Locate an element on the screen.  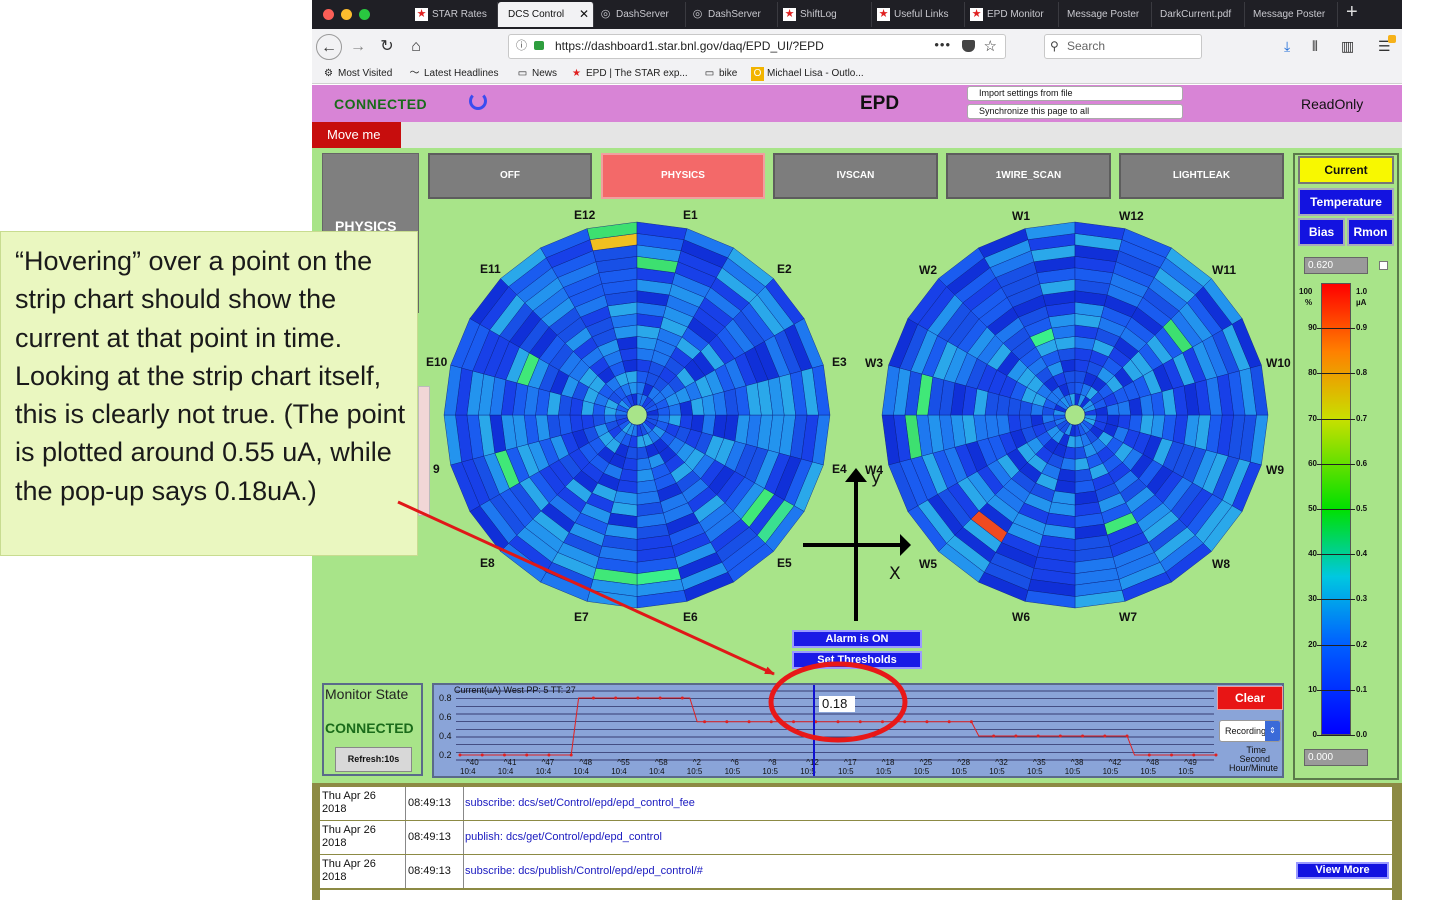
bias-button: Bias is located at coordinates (1321, 232).